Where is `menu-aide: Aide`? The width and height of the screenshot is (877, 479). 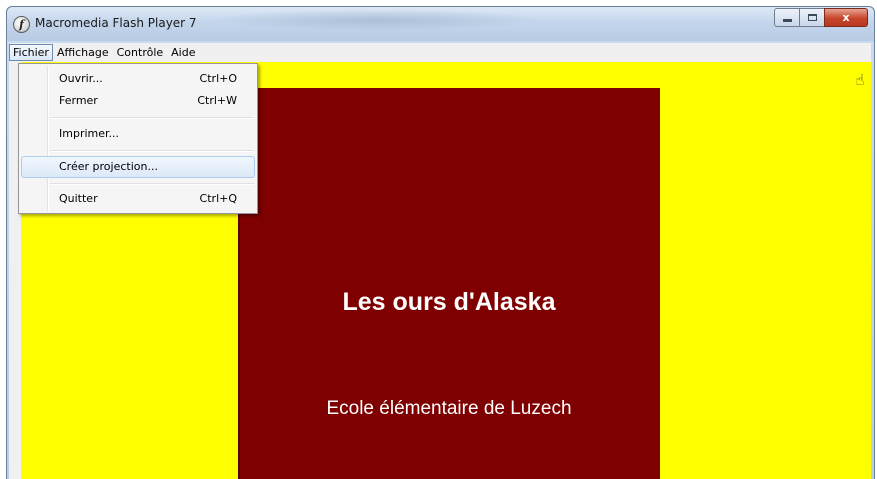 menu-aide: Aide is located at coordinates (183, 52).